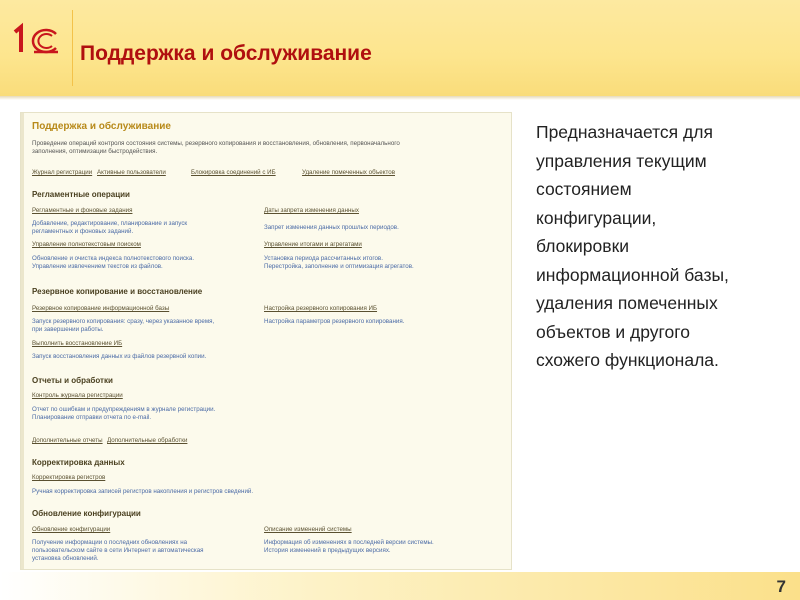  I want to click on description-line: конфигурации,, so click(596, 217).